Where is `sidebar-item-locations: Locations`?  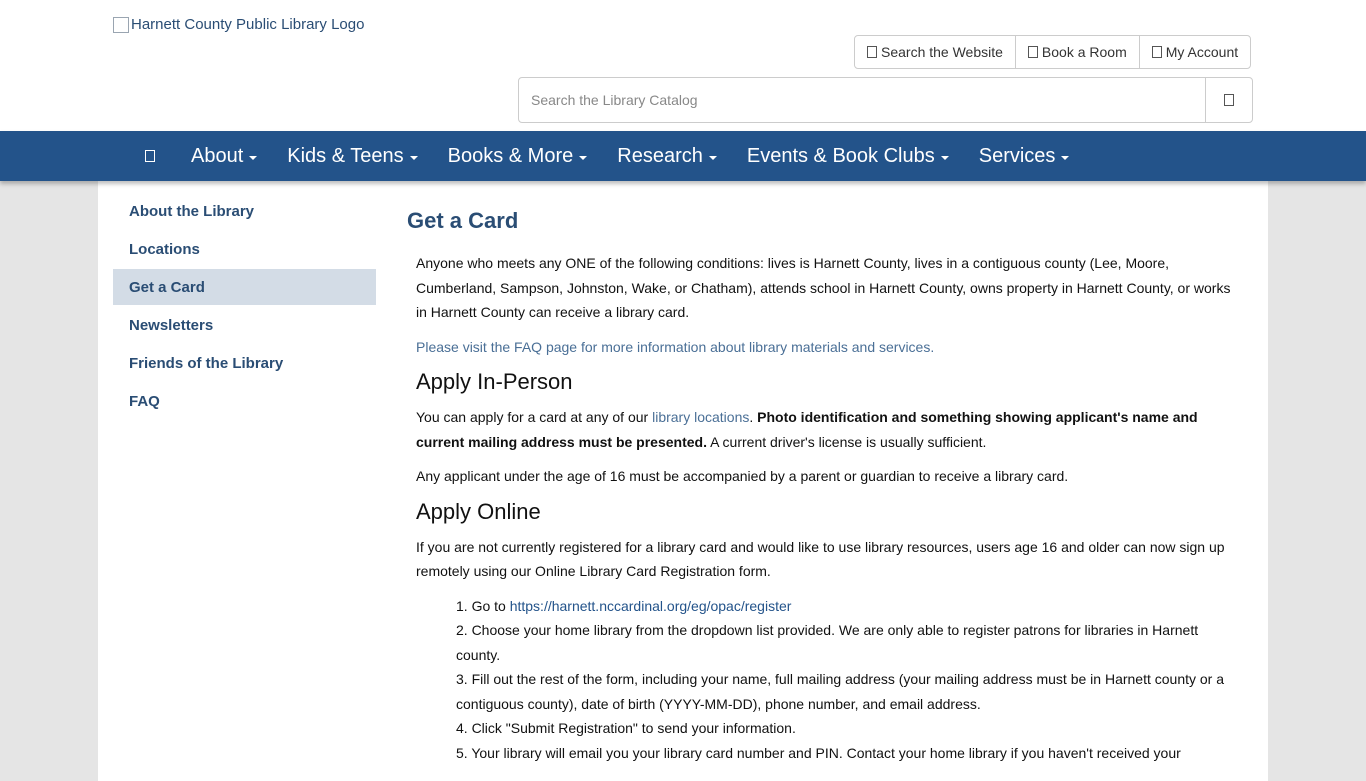
sidebar-item-locations: Locations is located at coordinates (244, 249).